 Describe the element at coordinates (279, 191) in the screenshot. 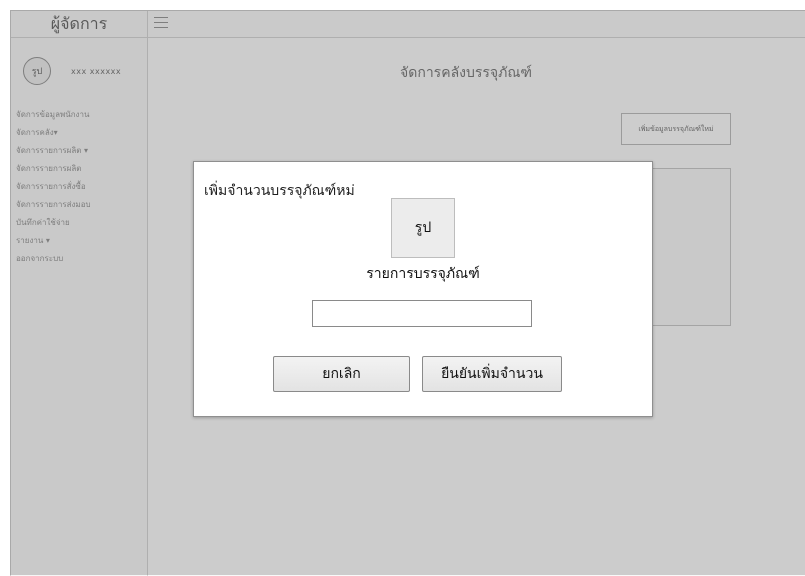

I see `dialog-title: เพิ่มจำนวนบรรจุภัณฑ์หม่` at that location.